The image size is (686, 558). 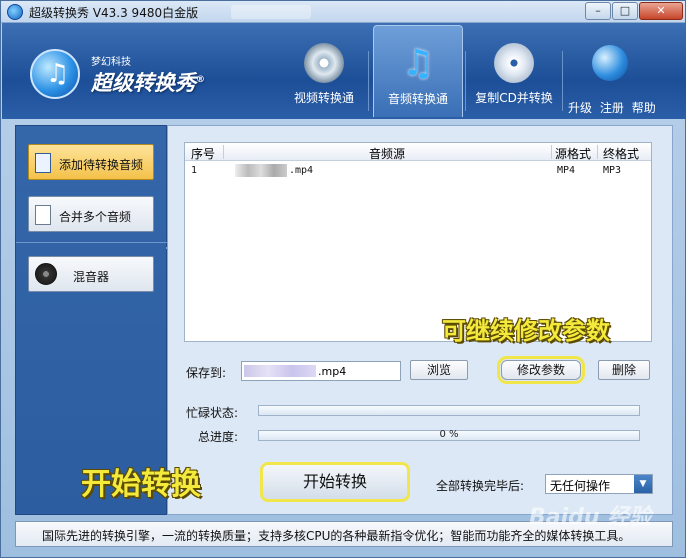 I want to click on sidebar-item-merge-audio: 合并多个音频, so click(x=91, y=214).